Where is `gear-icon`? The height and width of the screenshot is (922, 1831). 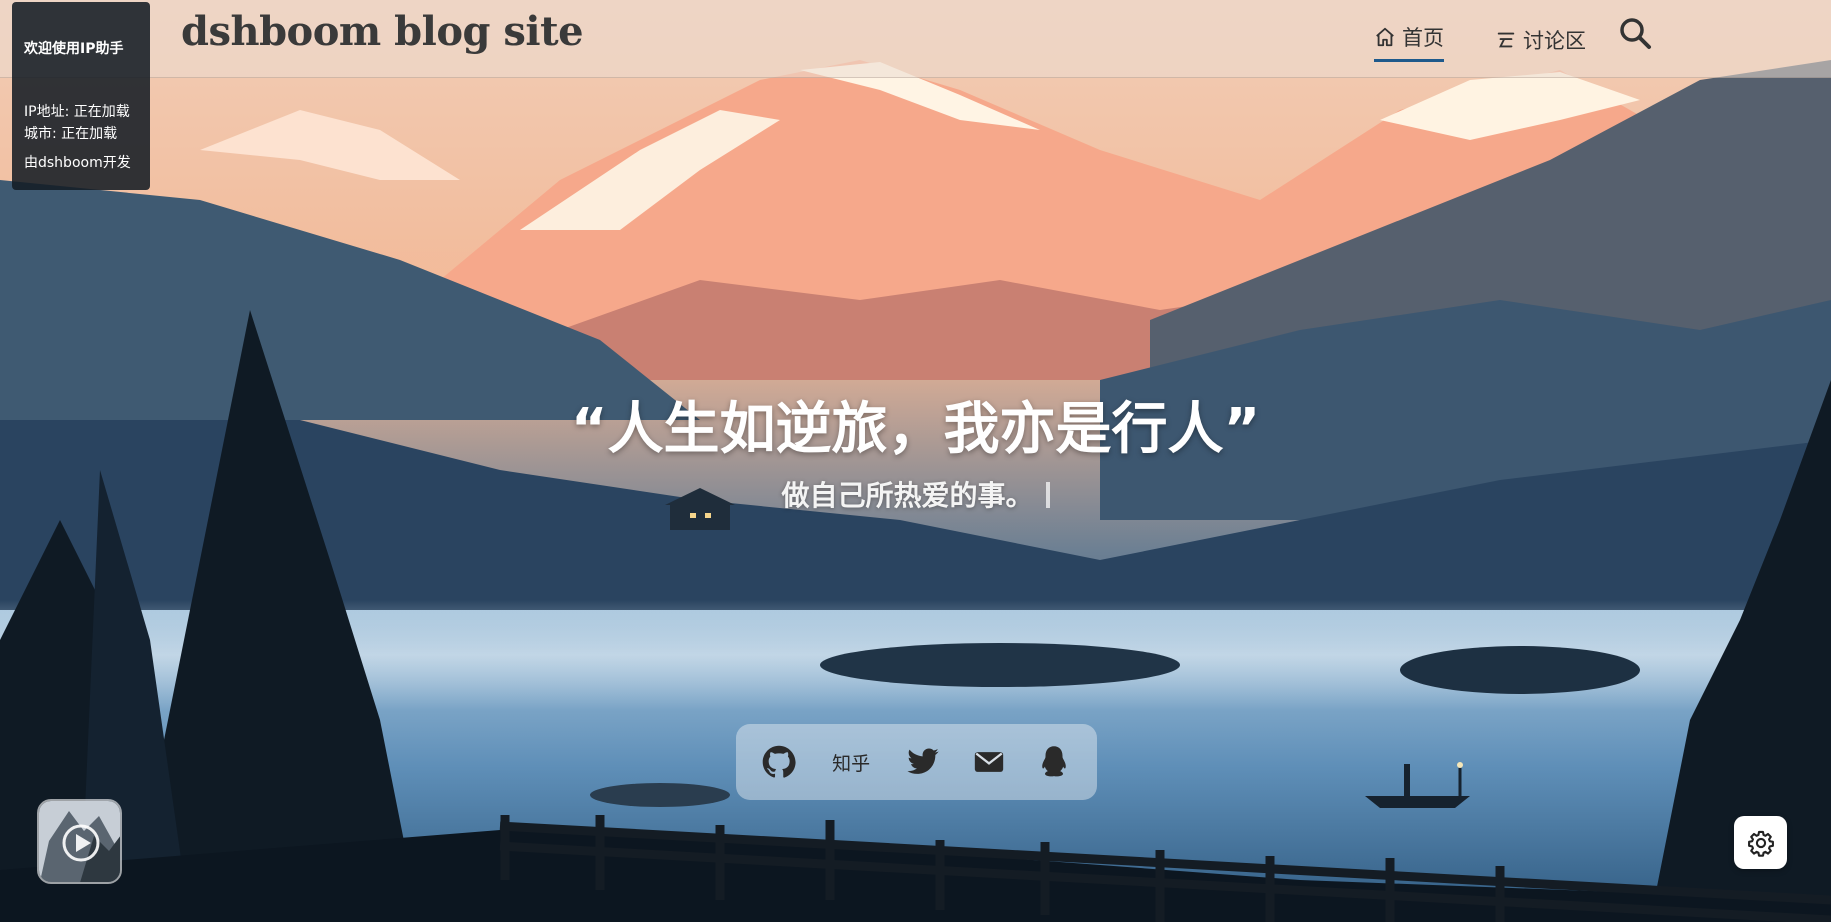
gear-icon is located at coordinates (1760, 843).